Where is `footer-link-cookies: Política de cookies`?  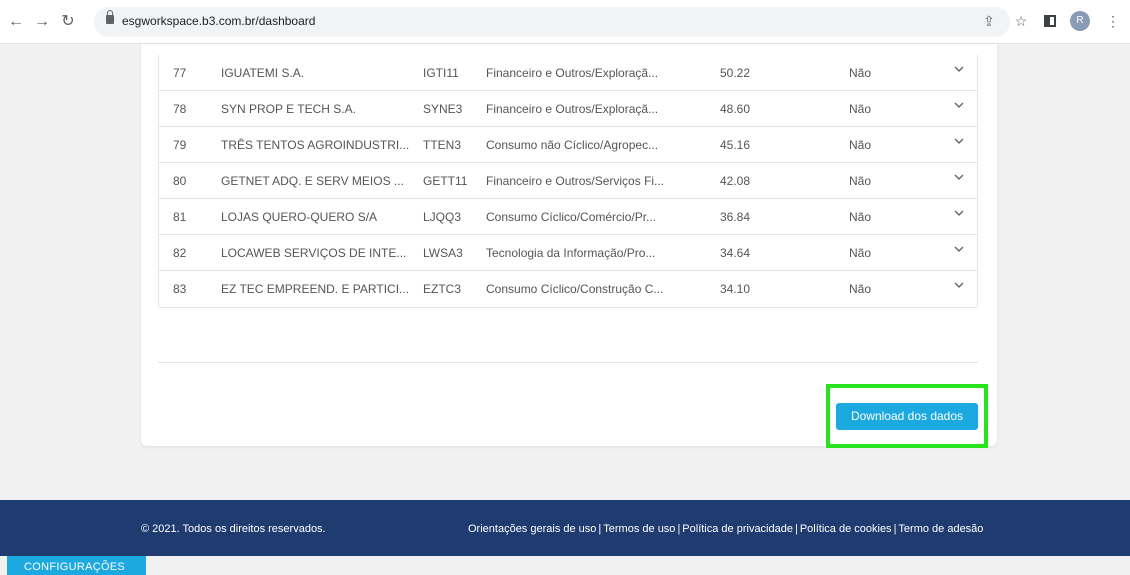 footer-link-cookies: Política de cookies is located at coordinates (846, 529).